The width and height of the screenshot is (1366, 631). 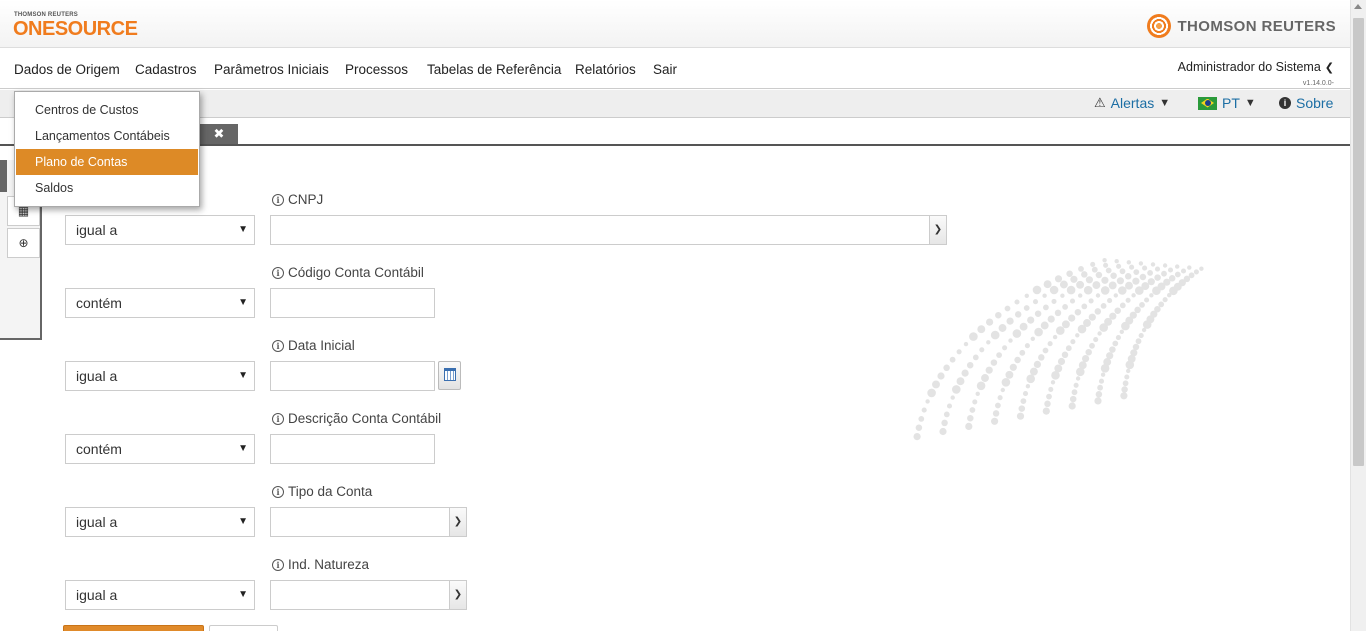 I want to click on menu-dados-de-origem: Dados de Origem, so click(x=67, y=69).